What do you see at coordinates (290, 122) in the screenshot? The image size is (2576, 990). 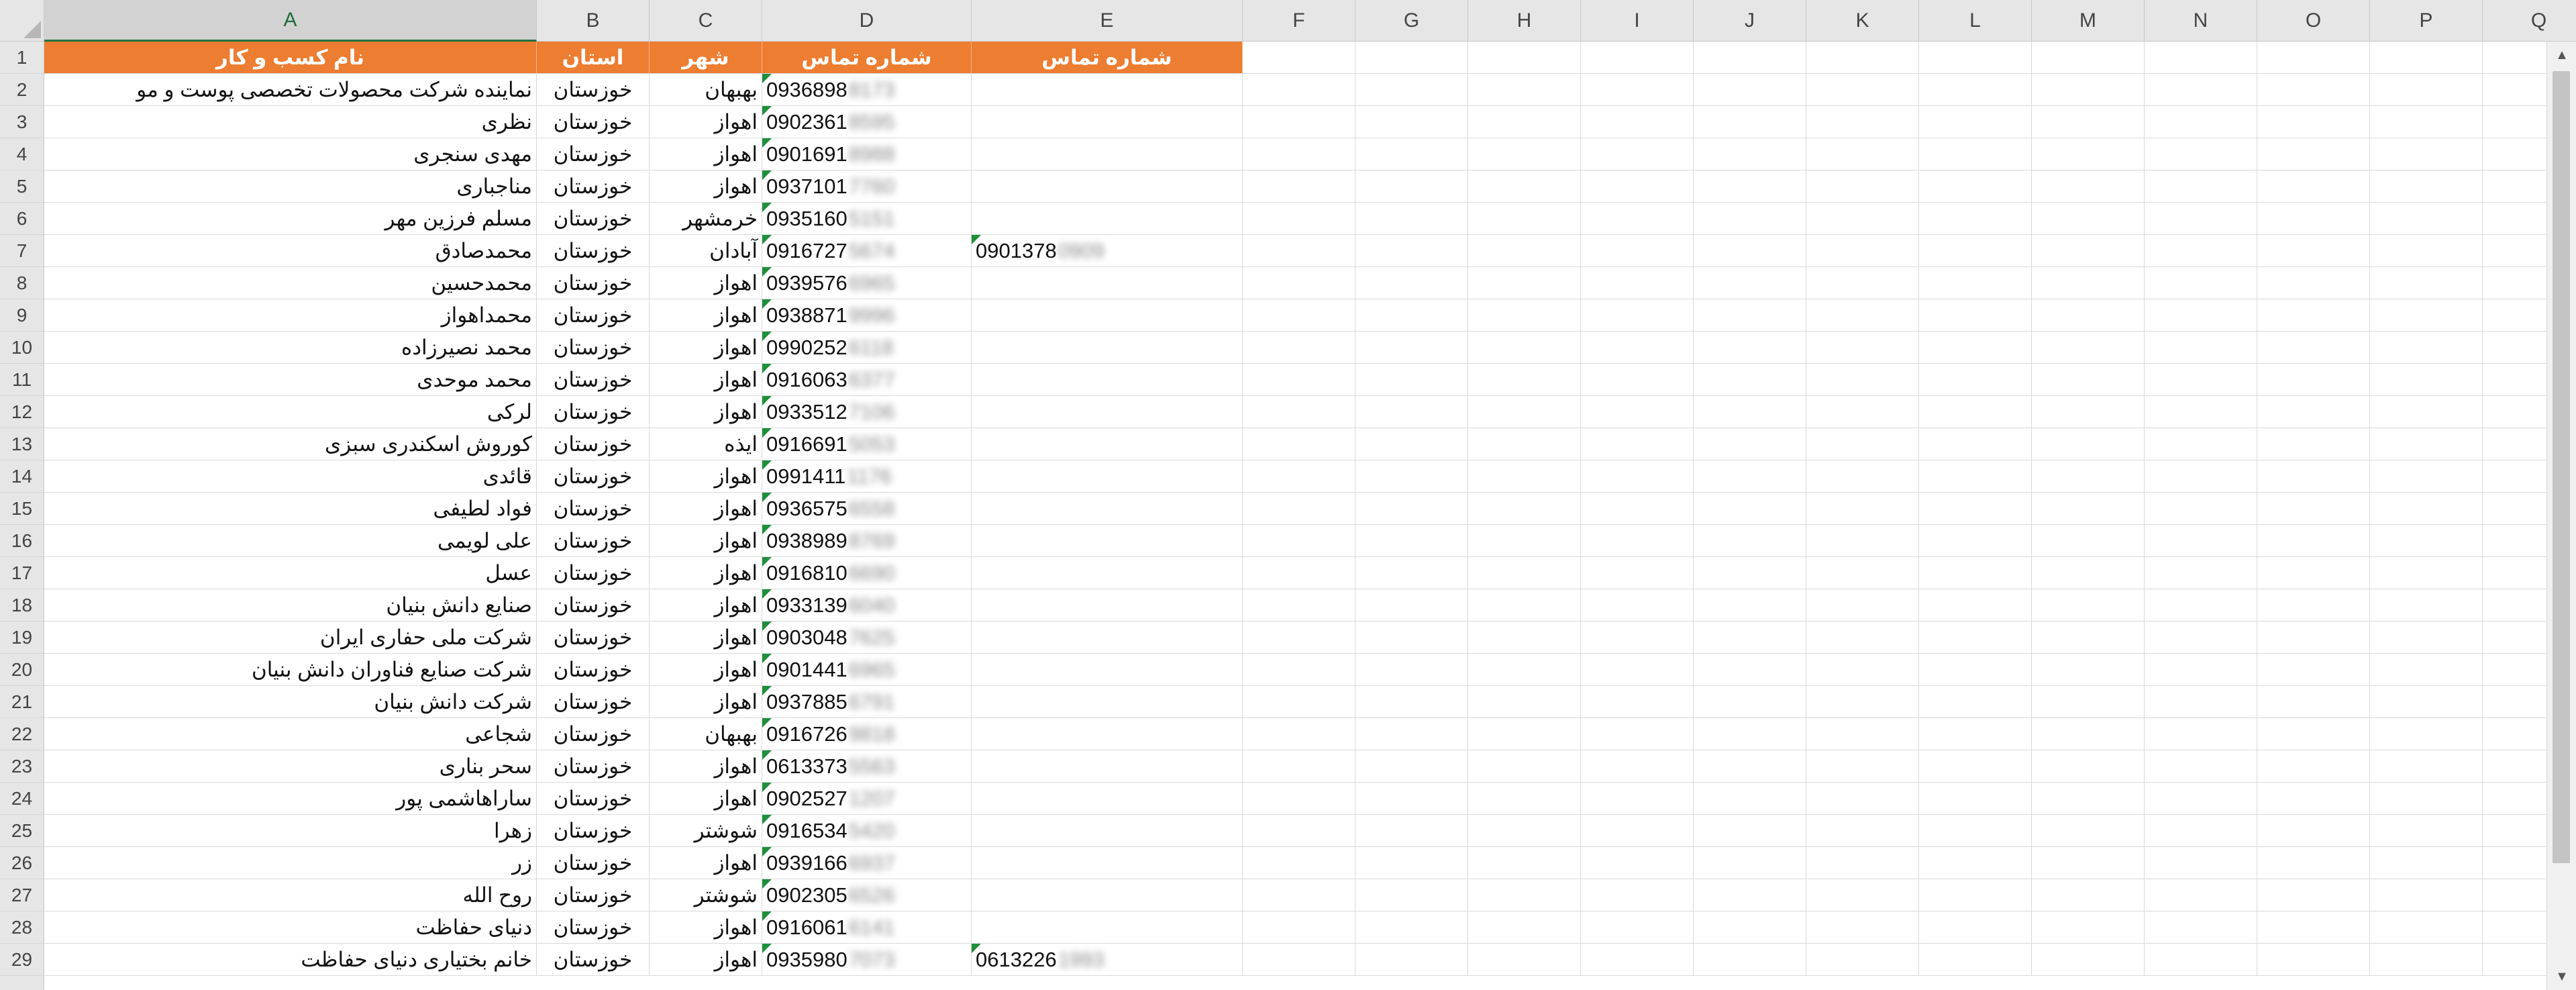 I see `business-name-cell: نظری` at bounding box center [290, 122].